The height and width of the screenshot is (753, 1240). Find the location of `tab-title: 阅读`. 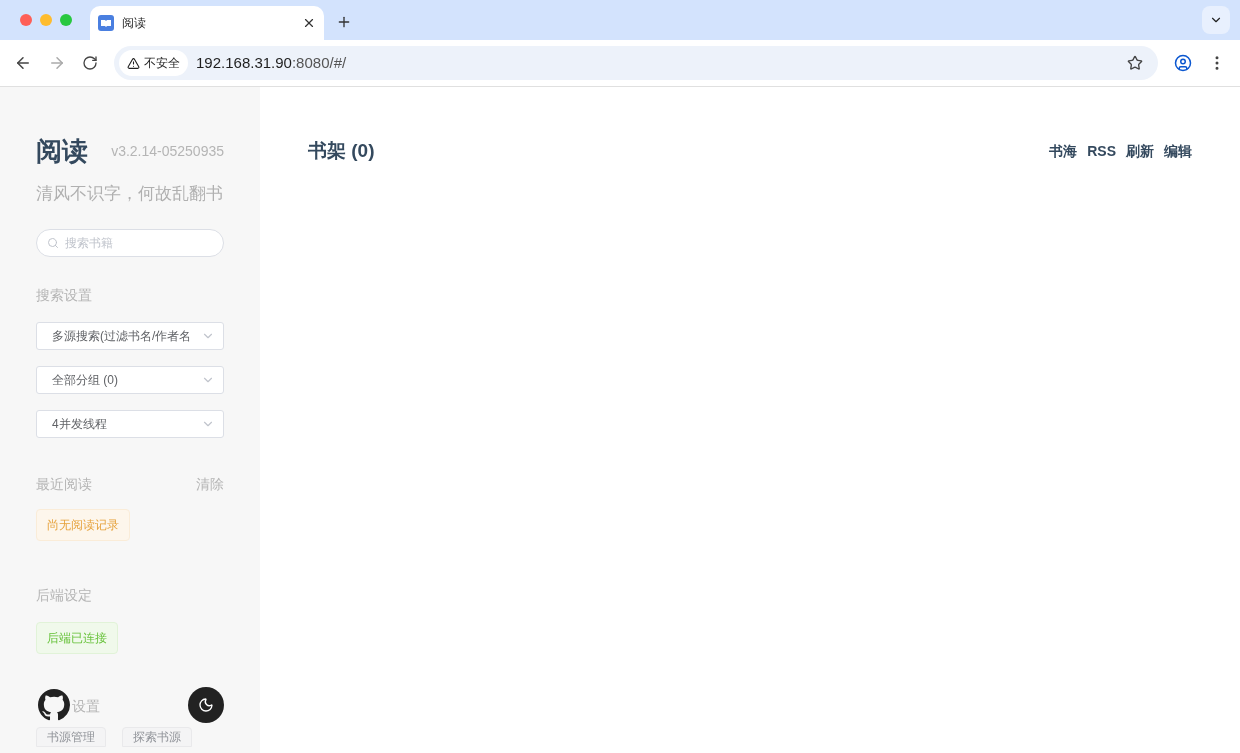

tab-title: 阅读 is located at coordinates (134, 23).